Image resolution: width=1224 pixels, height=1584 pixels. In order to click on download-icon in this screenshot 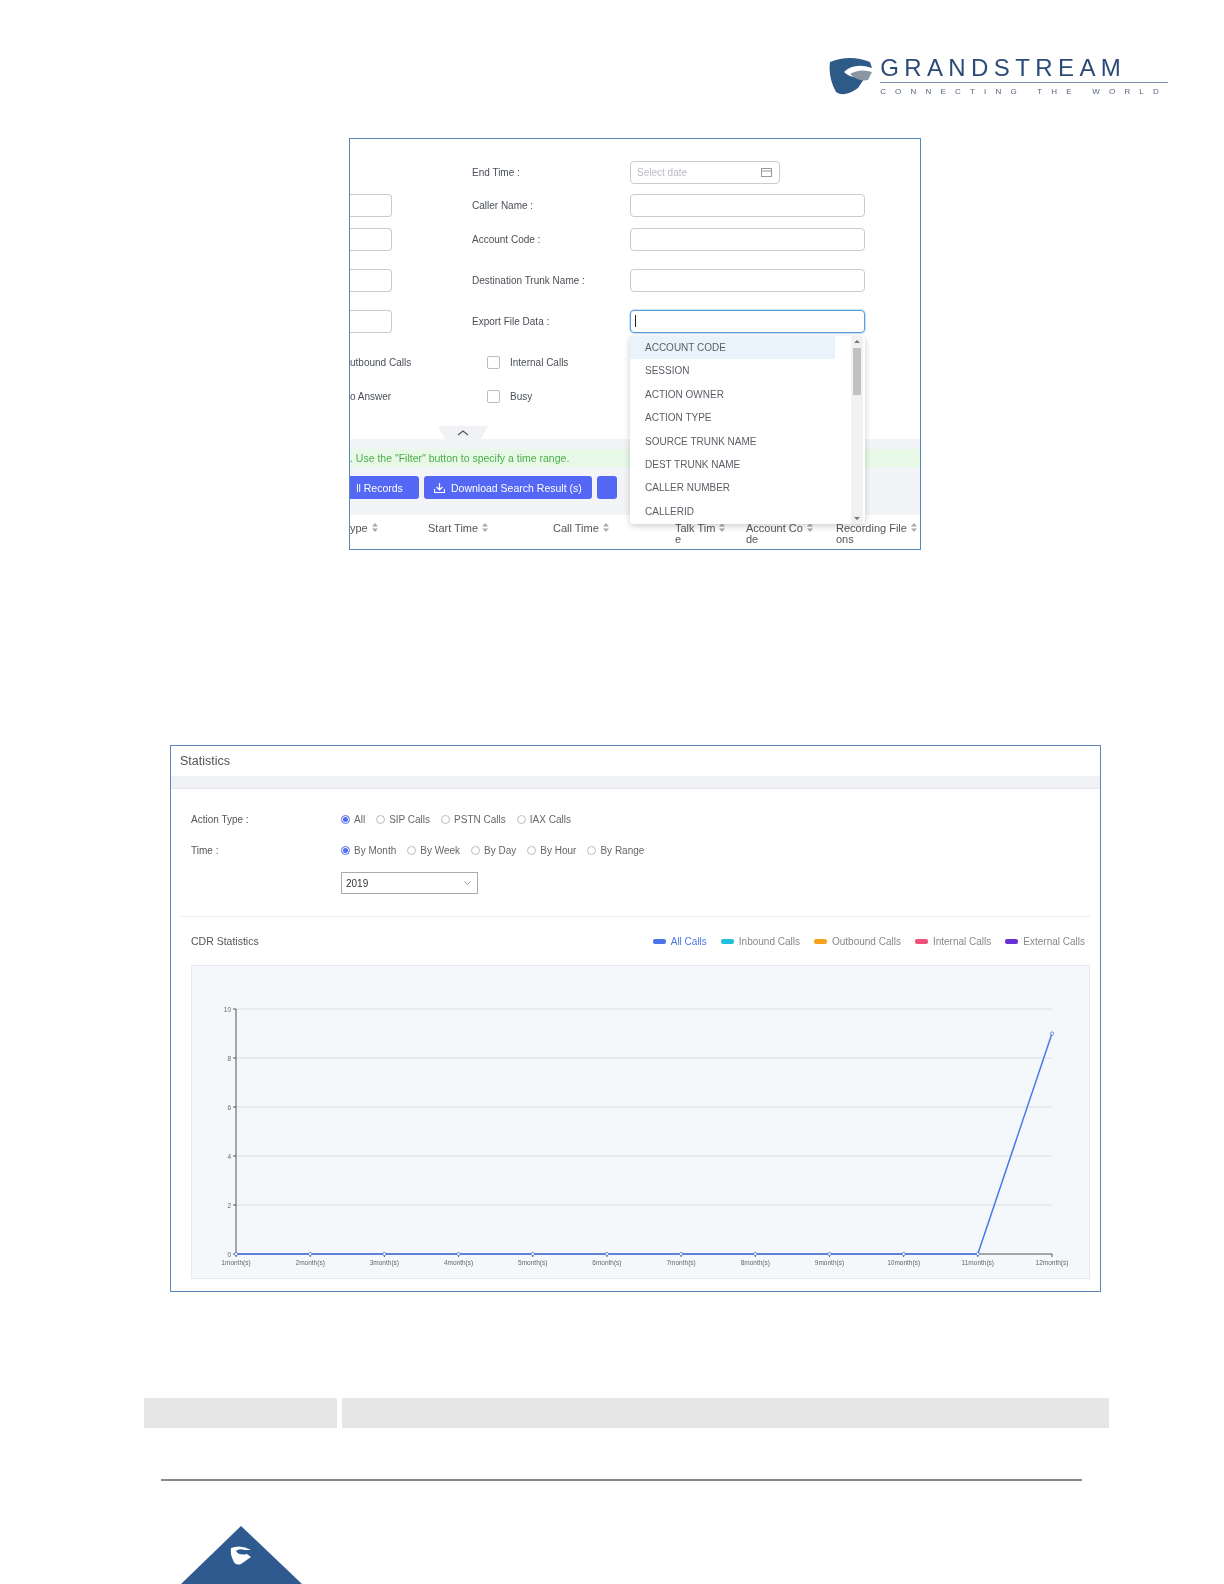, I will do `click(439, 487)`.